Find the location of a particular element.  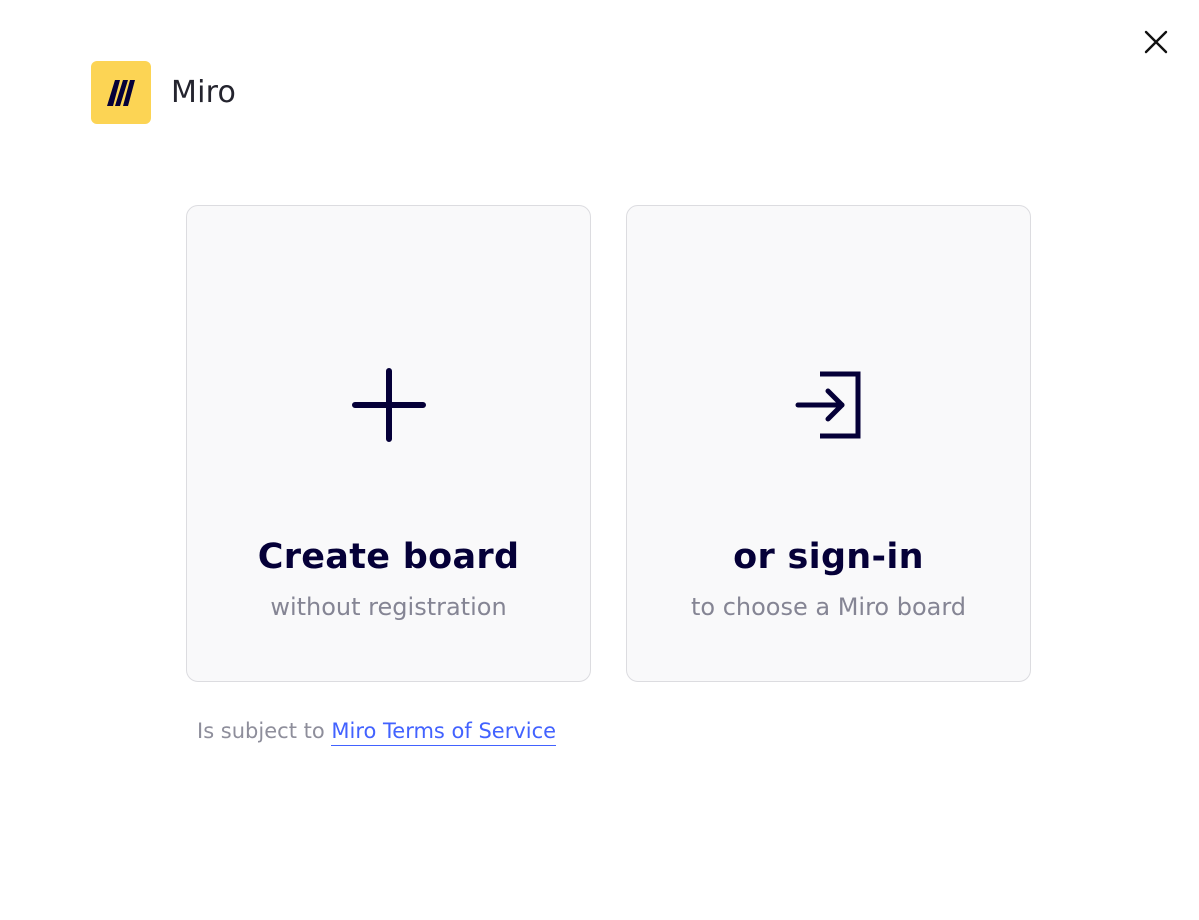

terms-footer: Is subject to Miro Terms of Service is located at coordinates (377, 732).